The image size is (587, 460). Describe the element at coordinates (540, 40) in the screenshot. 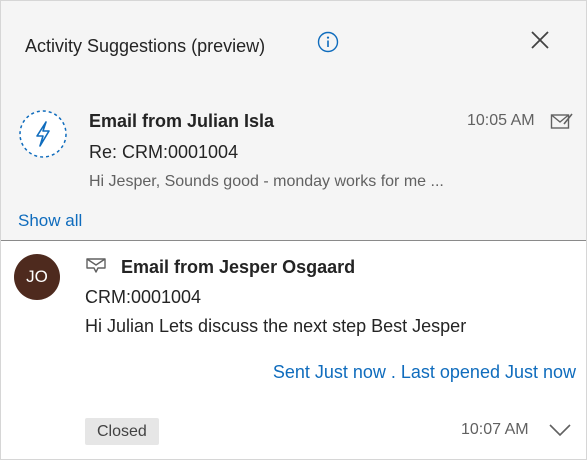

I see `close-icon` at that location.